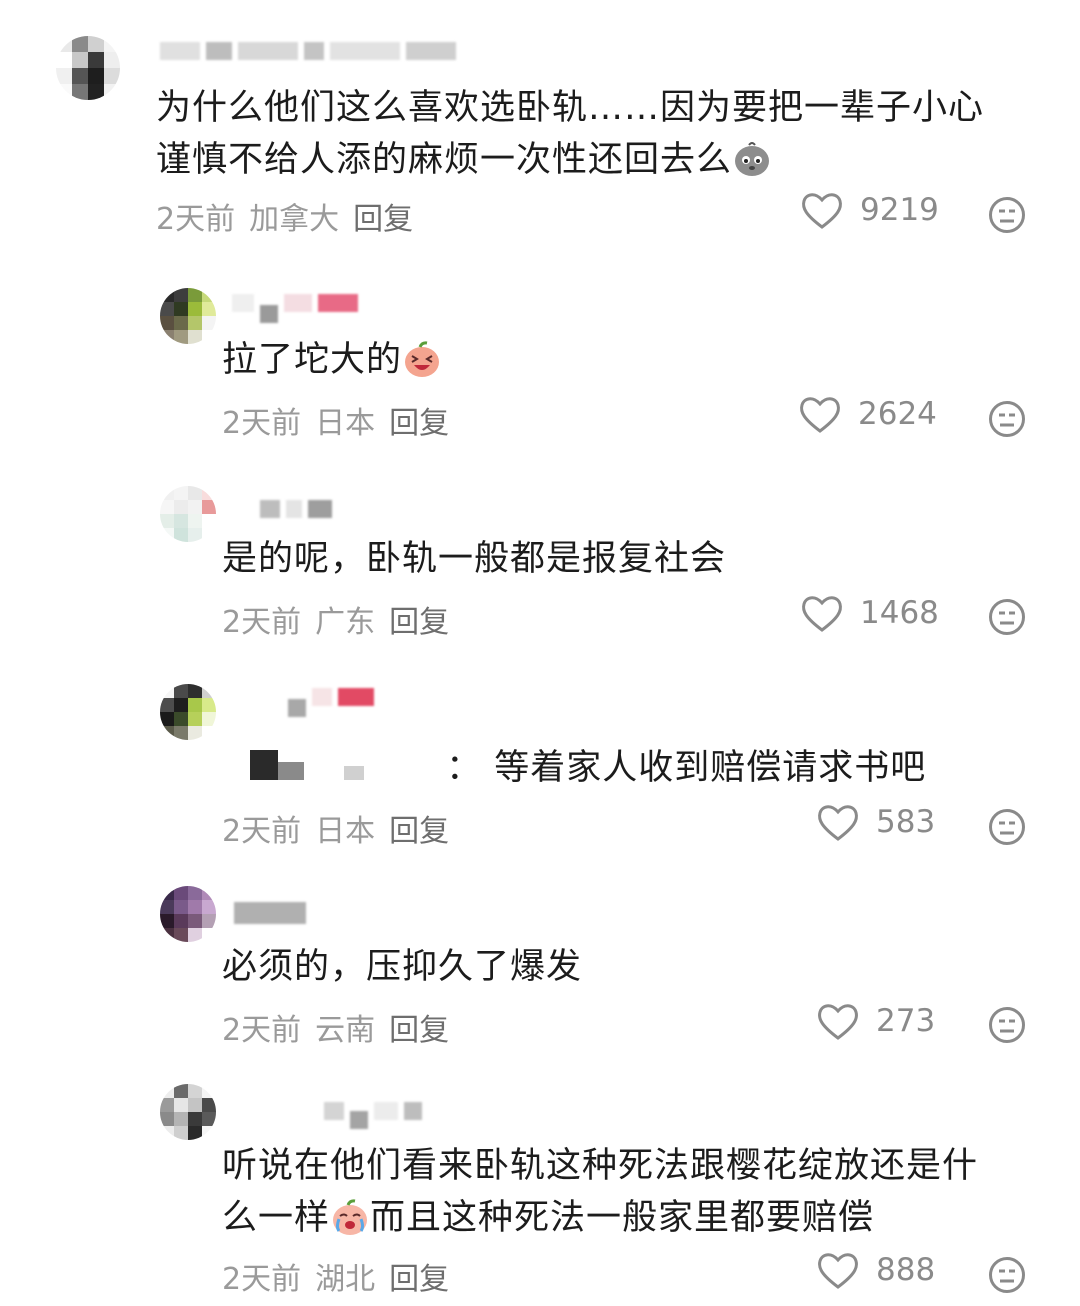 This screenshot has height=1306, width=1080. Describe the element at coordinates (570, 134) in the screenshot. I see `comment-text: 为什么他们这么喜欢选卧轨……因为要把一辈子小心 谨慎不给人添的麻烦一次性还回去么` at that location.